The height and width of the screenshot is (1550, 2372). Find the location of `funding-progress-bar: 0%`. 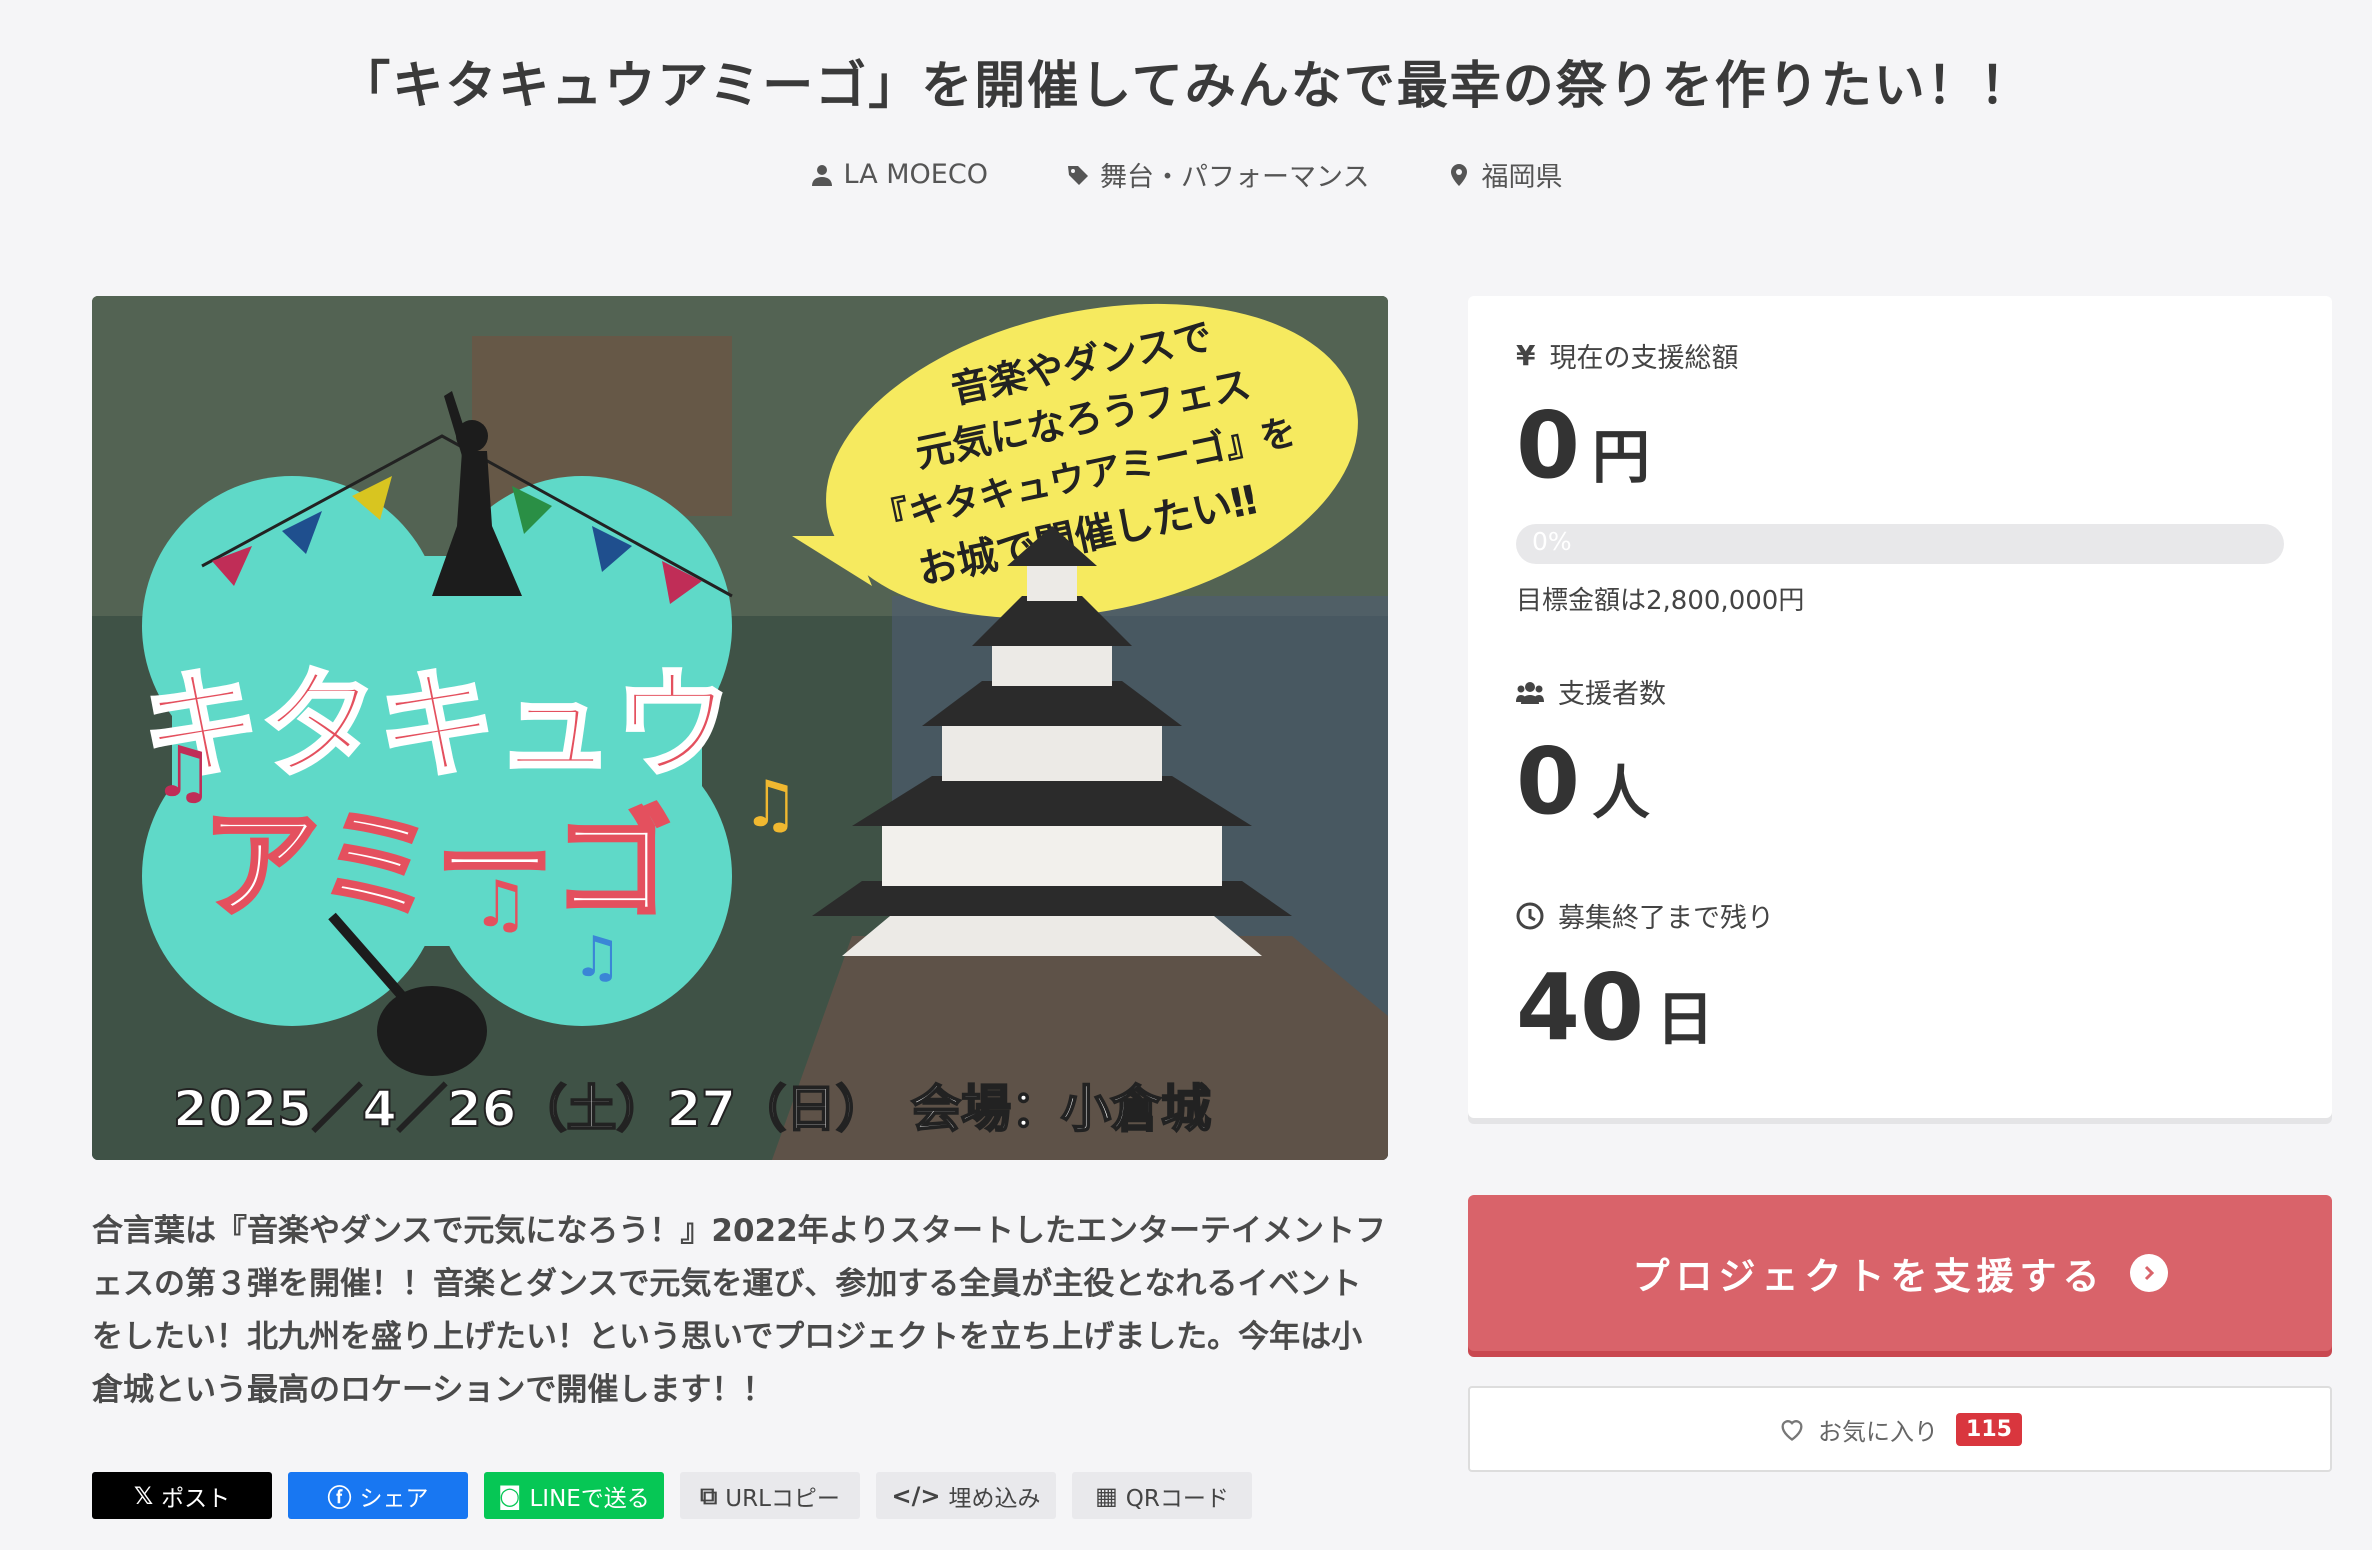

funding-progress-bar: 0% is located at coordinates (1900, 544).